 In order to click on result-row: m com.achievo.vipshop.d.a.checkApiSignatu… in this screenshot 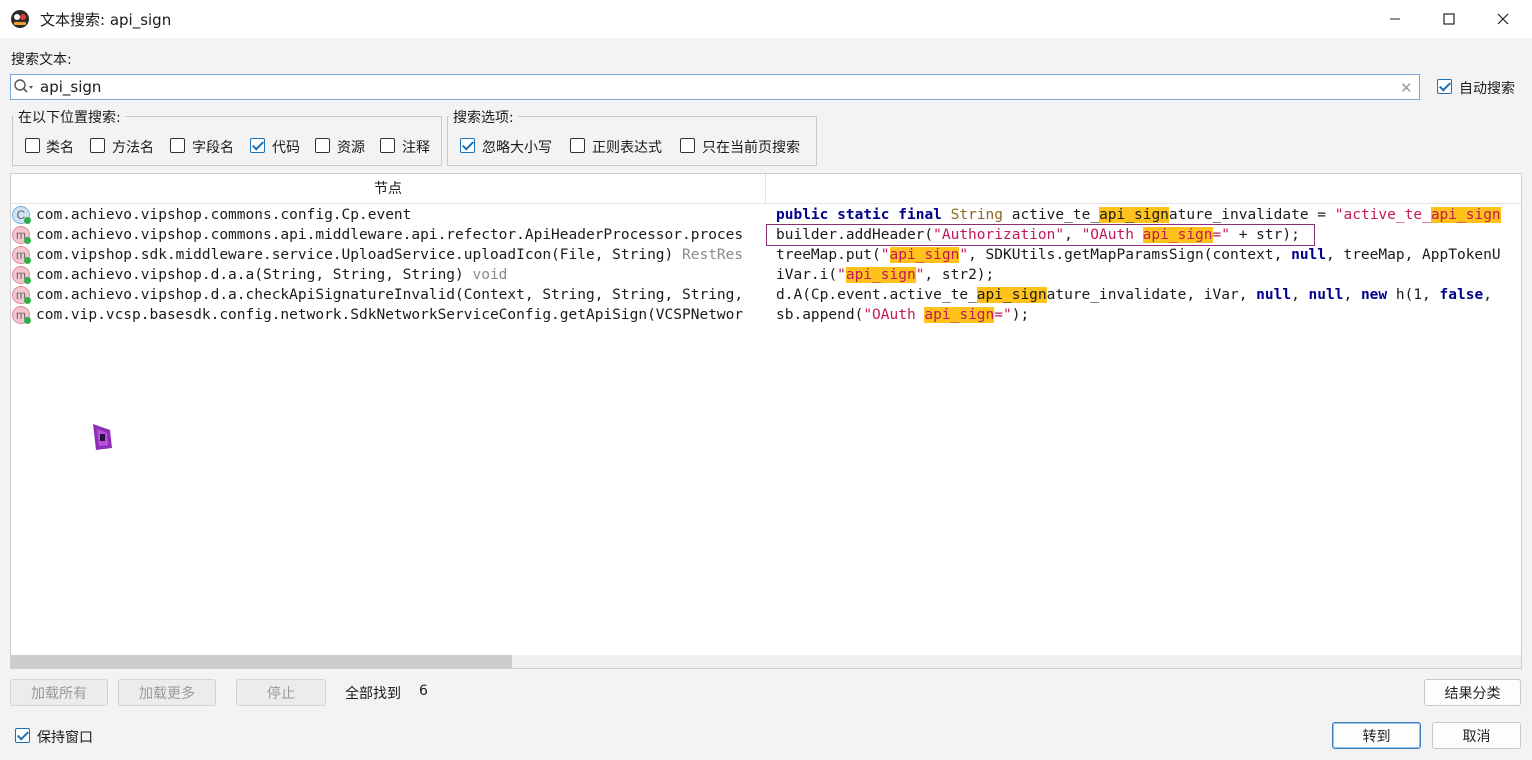, I will do `click(388, 295)`.